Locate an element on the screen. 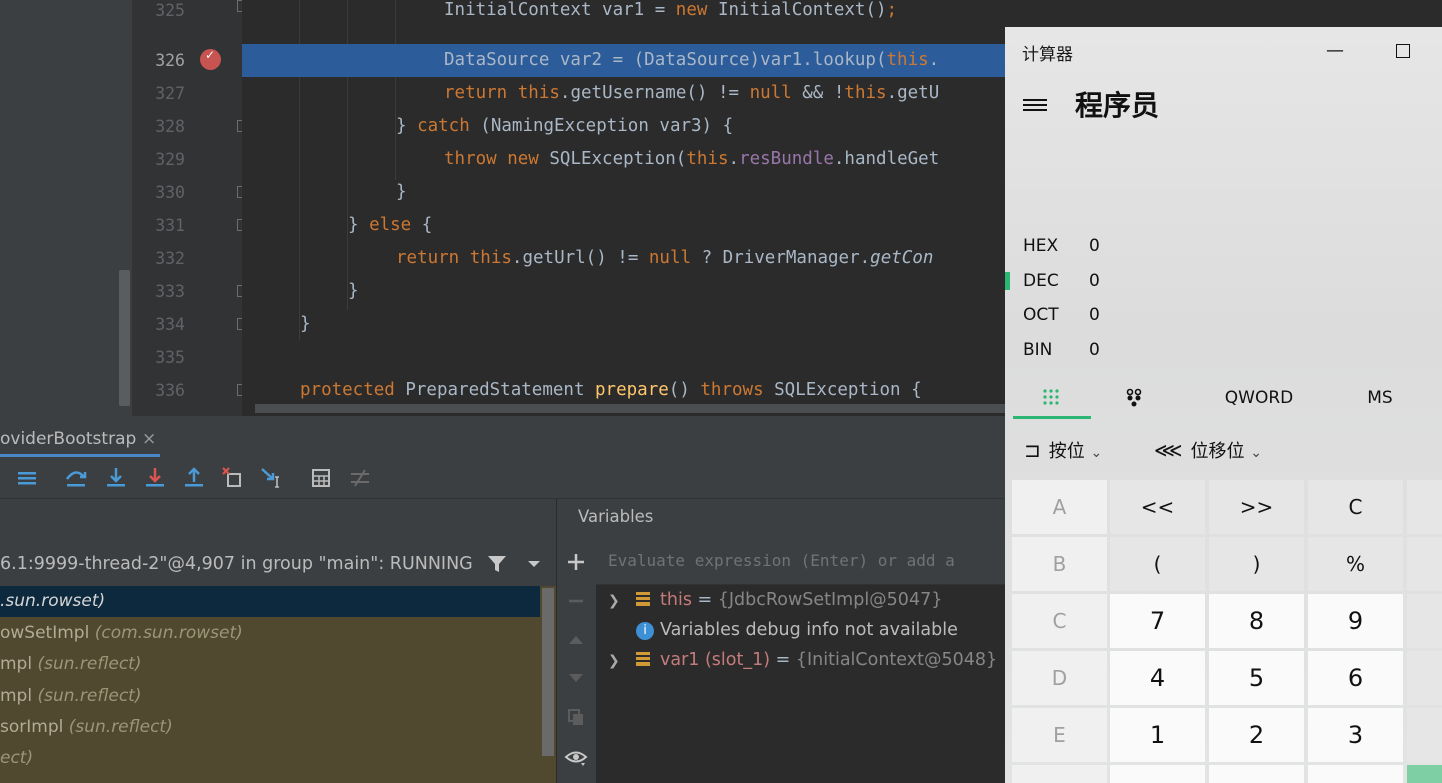 The width and height of the screenshot is (1442, 783). key-hex-f is located at coordinates (1059, 774).